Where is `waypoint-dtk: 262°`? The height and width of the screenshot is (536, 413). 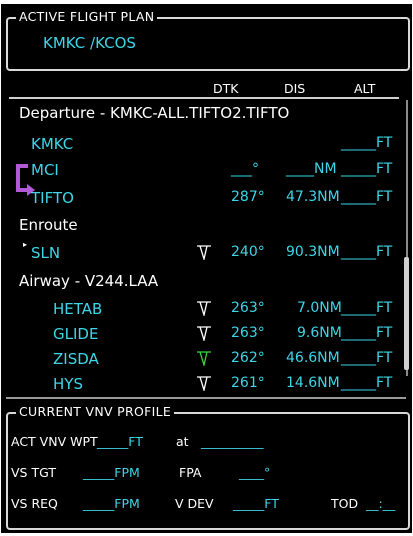 waypoint-dtk: 262° is located at coordinates (248, 358).